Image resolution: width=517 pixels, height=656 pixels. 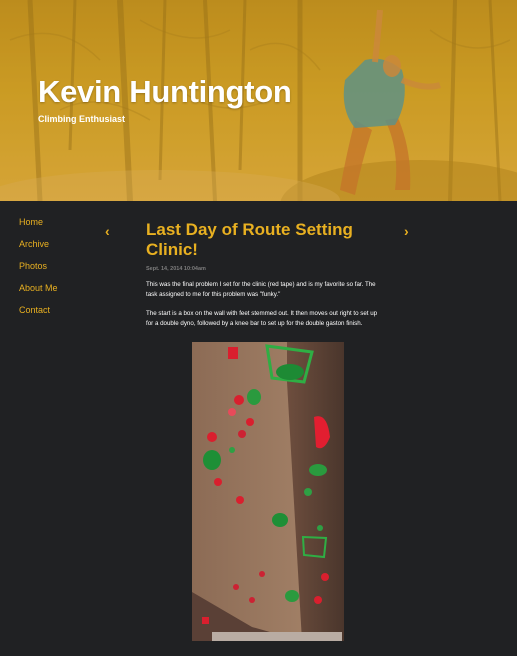 What do you see at coordinates (82, 119) in the screenshot?
I see `site-tagline: Climbing Enthusiast` at bounding box center [82, 119].